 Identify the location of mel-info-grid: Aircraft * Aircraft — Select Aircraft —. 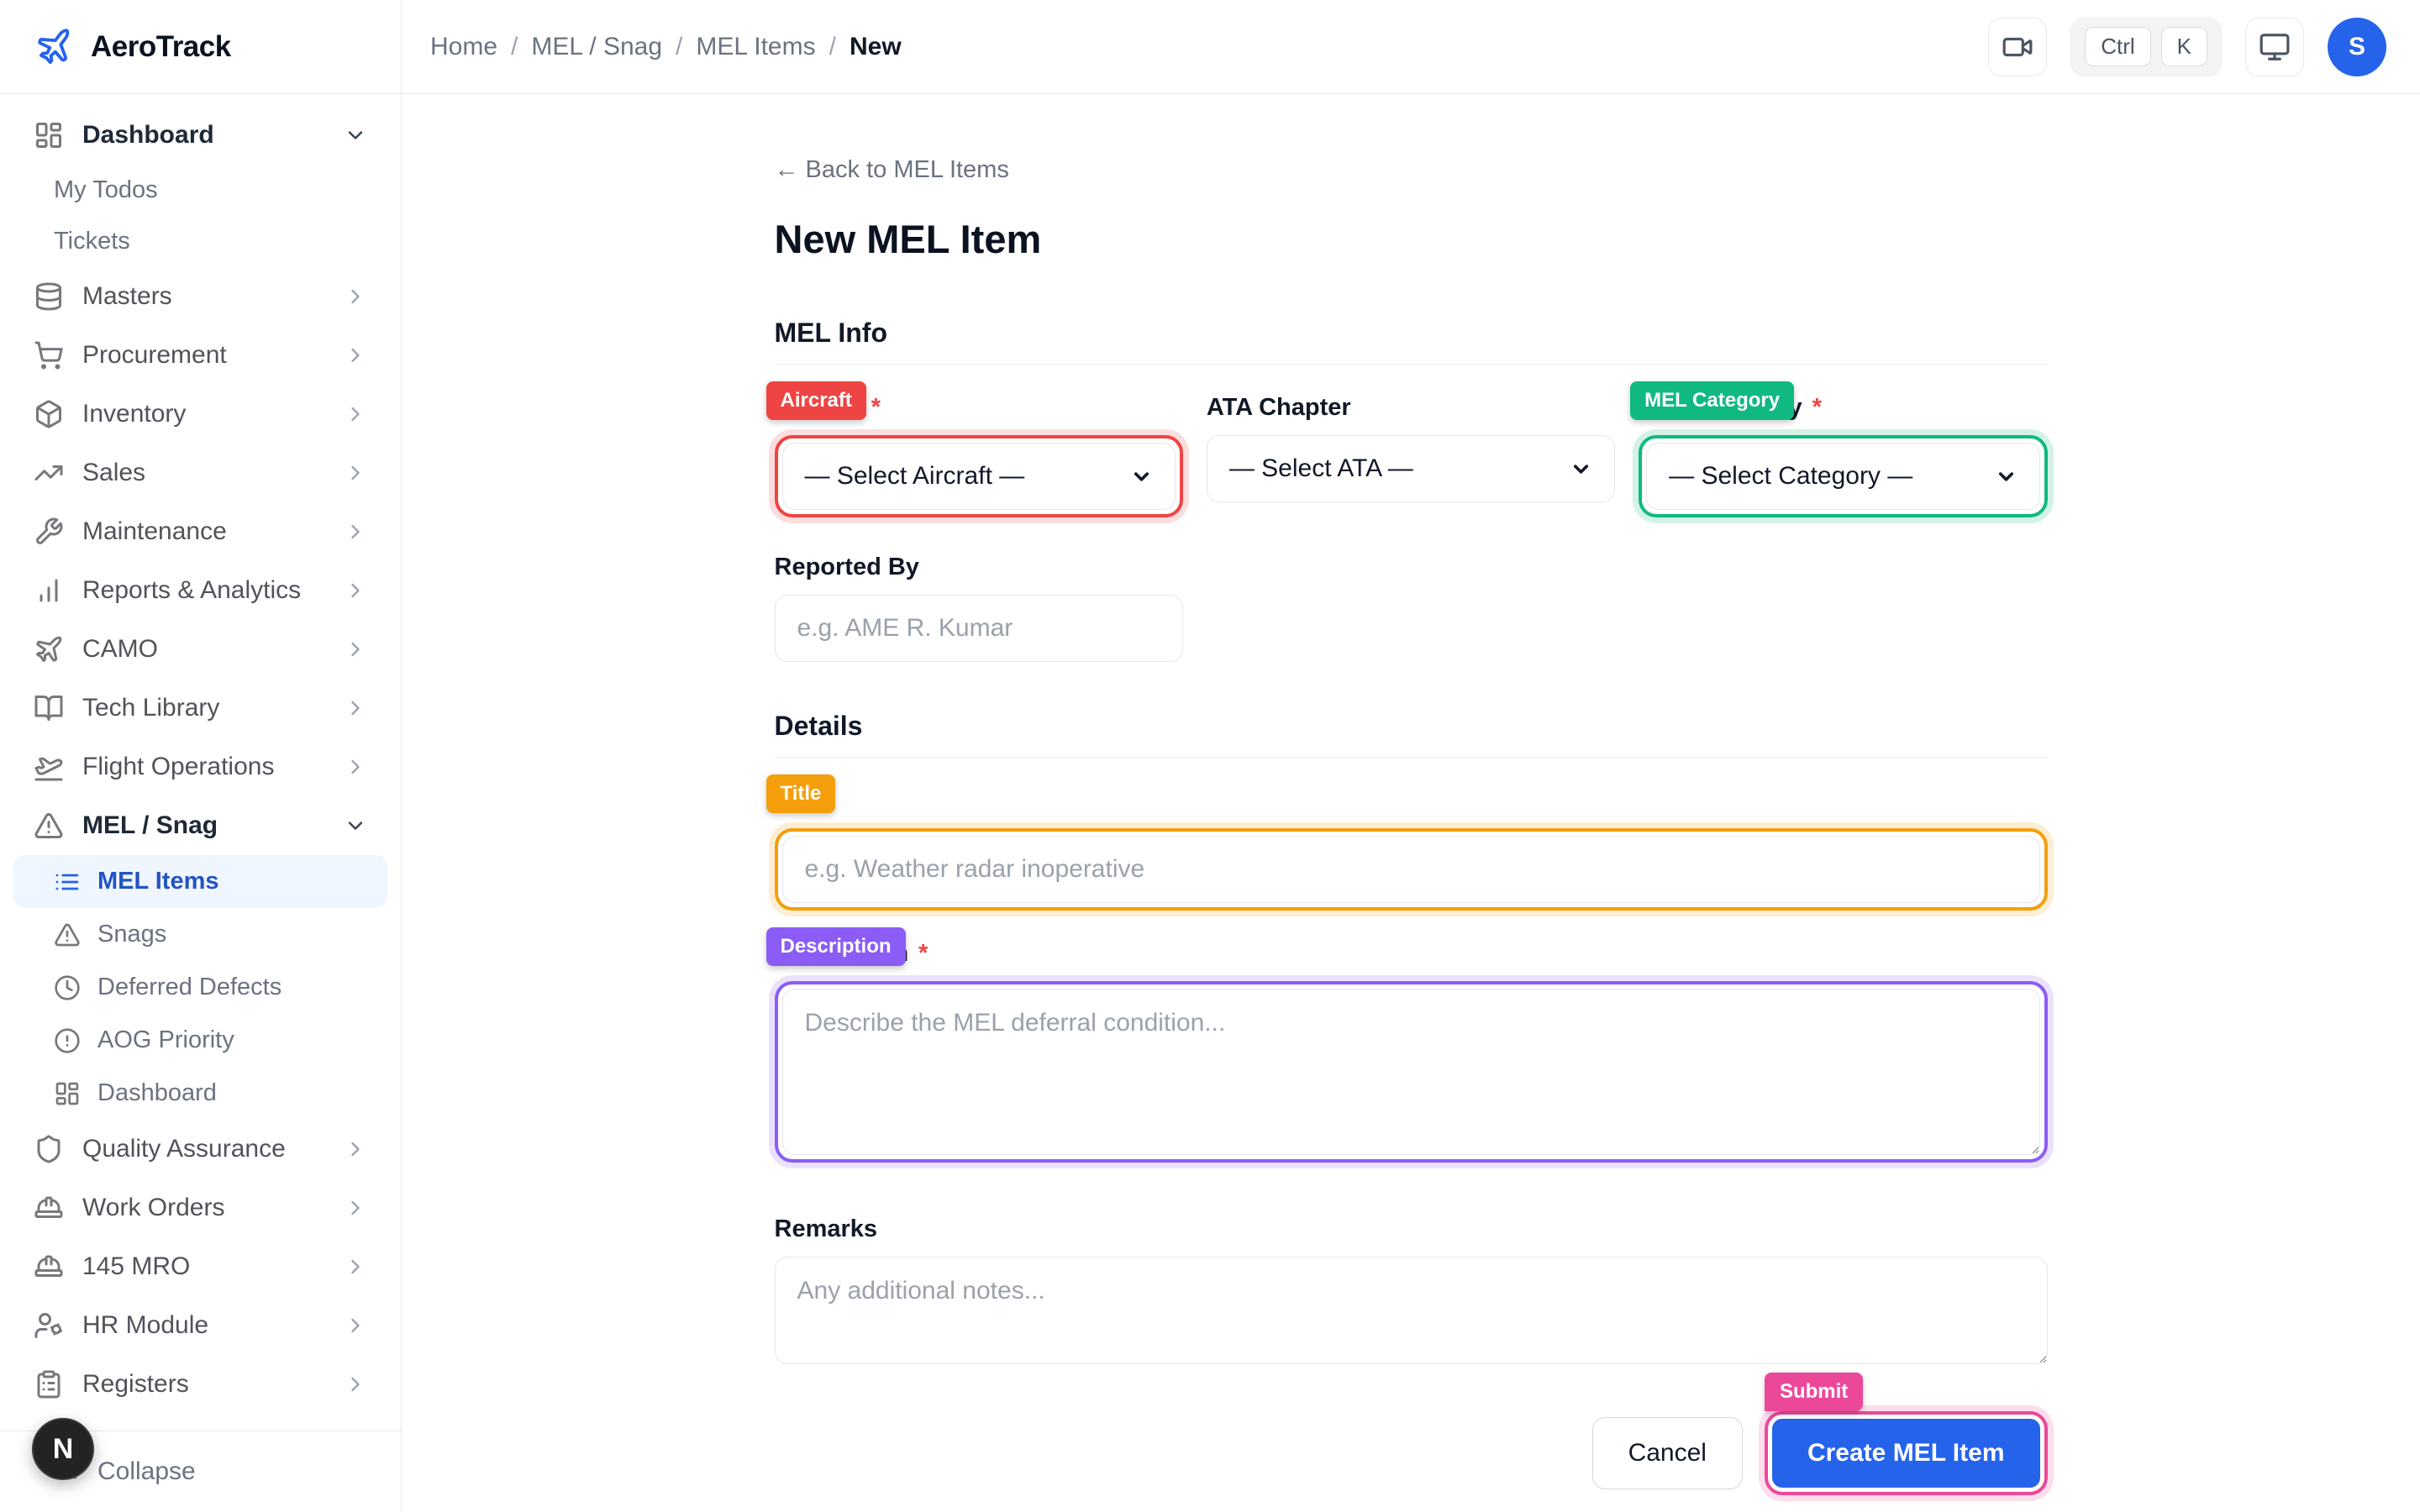
(1407, 521).